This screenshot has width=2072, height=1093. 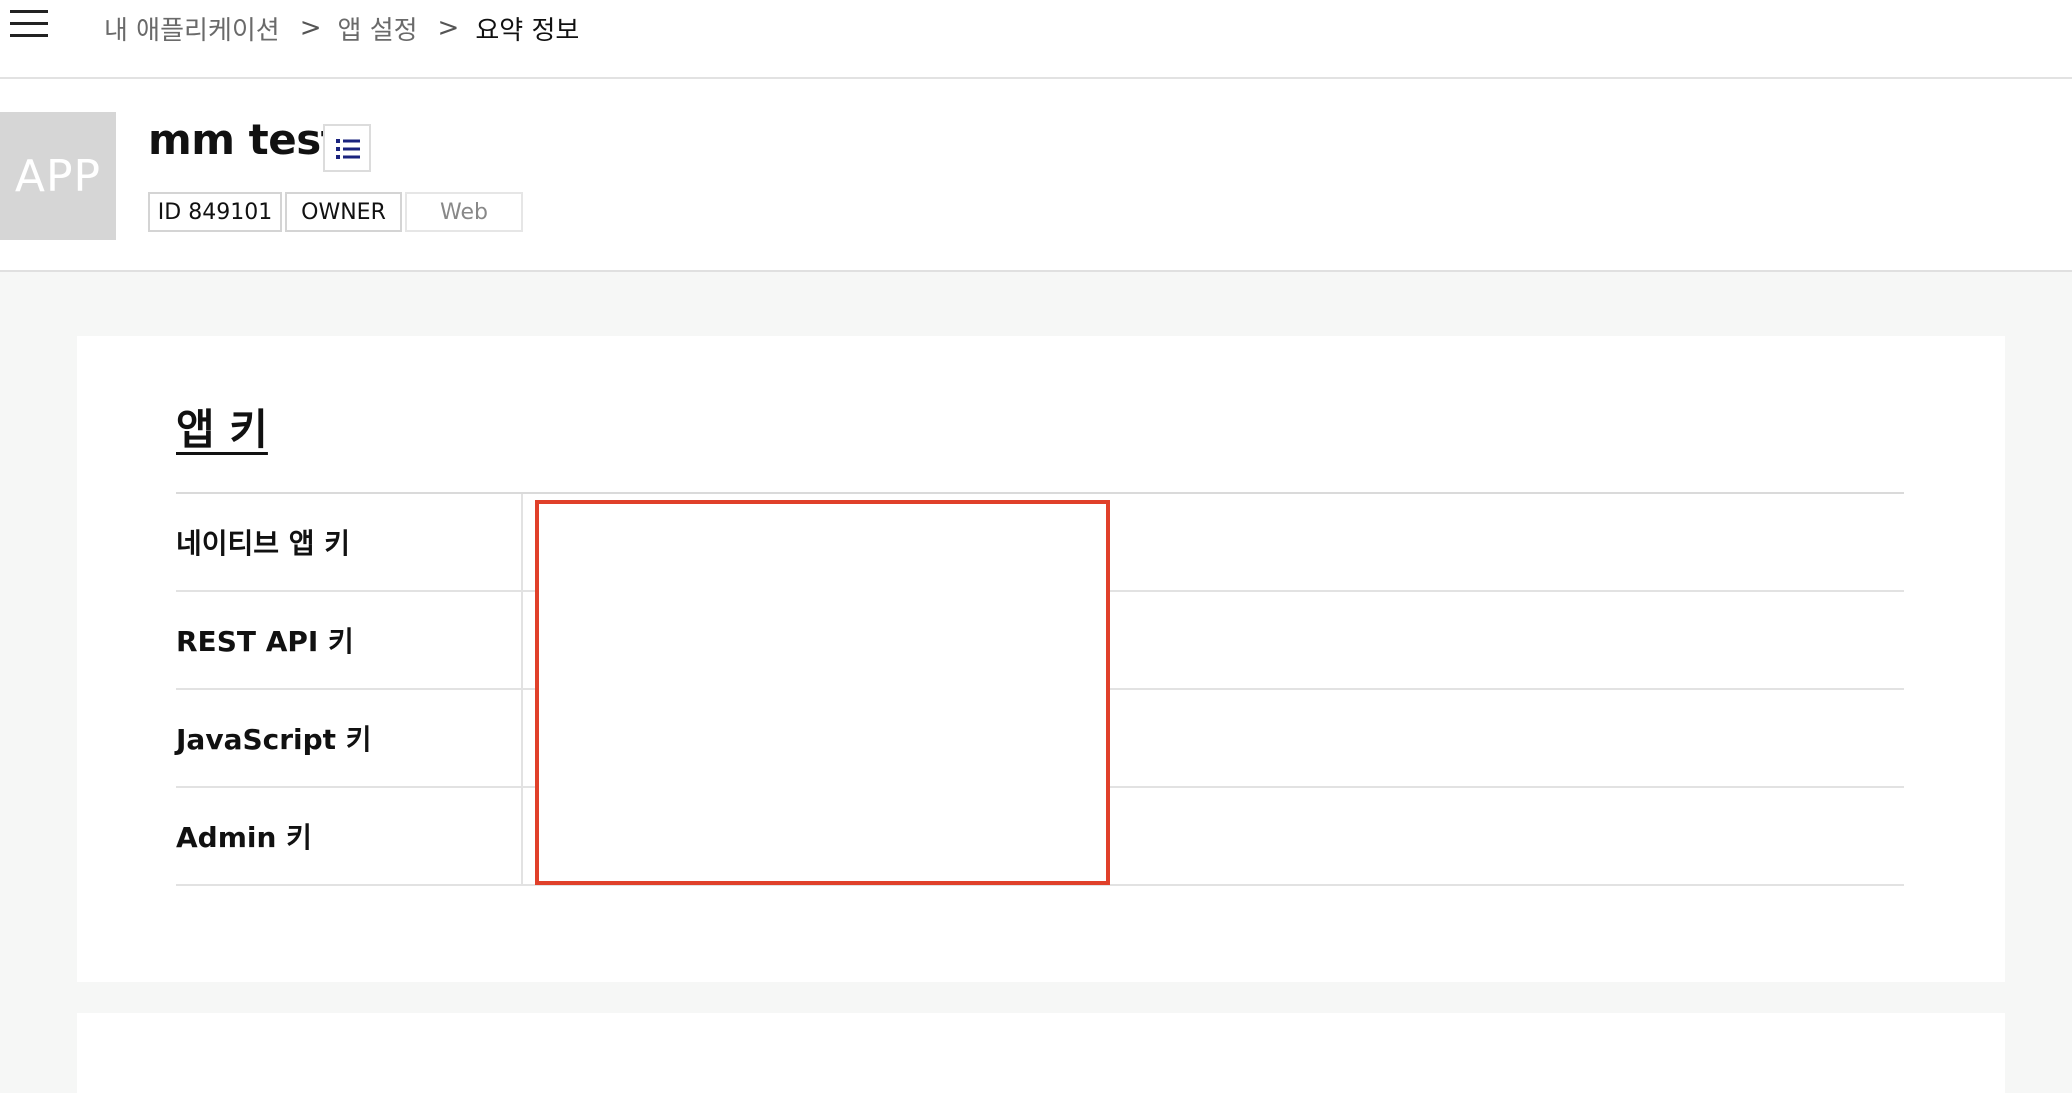 I want to click on top-bar: 내 애플리케이션 > 앱 설정 > 요약 정보, so click(x=1036, y=39).